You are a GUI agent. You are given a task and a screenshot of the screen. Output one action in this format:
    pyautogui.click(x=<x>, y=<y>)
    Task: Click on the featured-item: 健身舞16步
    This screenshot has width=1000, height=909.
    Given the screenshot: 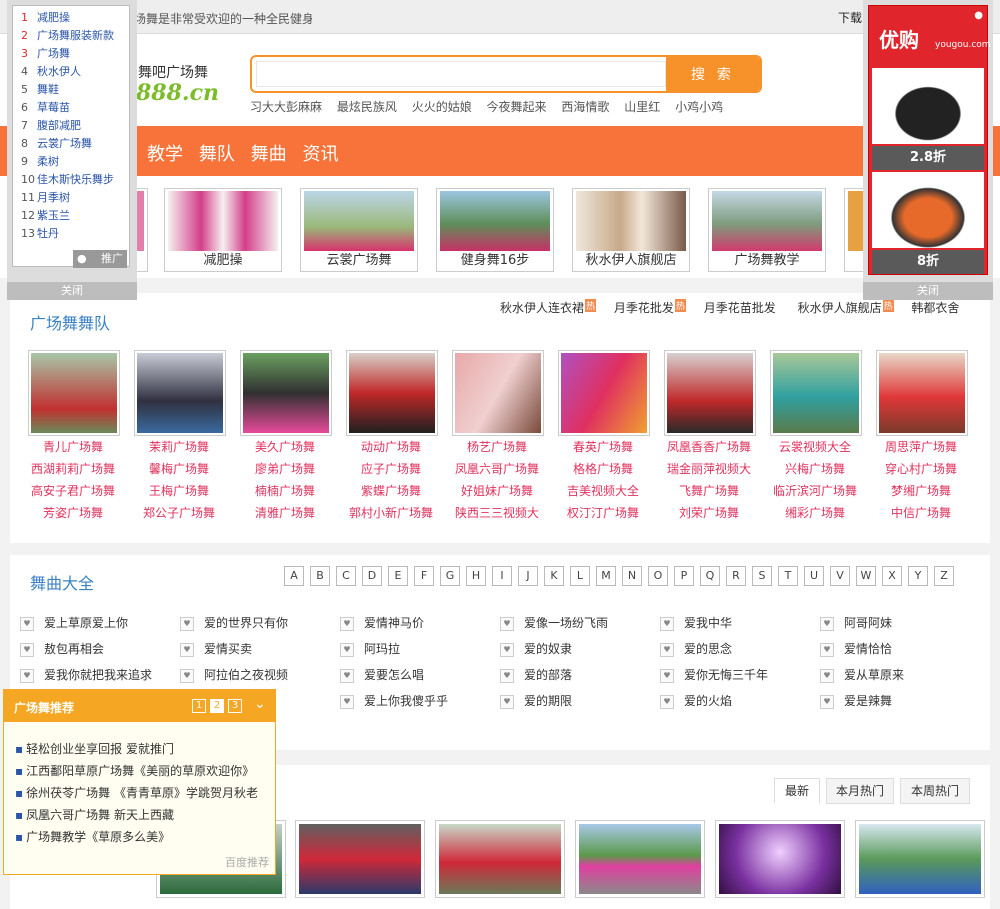 What is the action you would take?
    pyautogui.click(x=495, y=230)
    